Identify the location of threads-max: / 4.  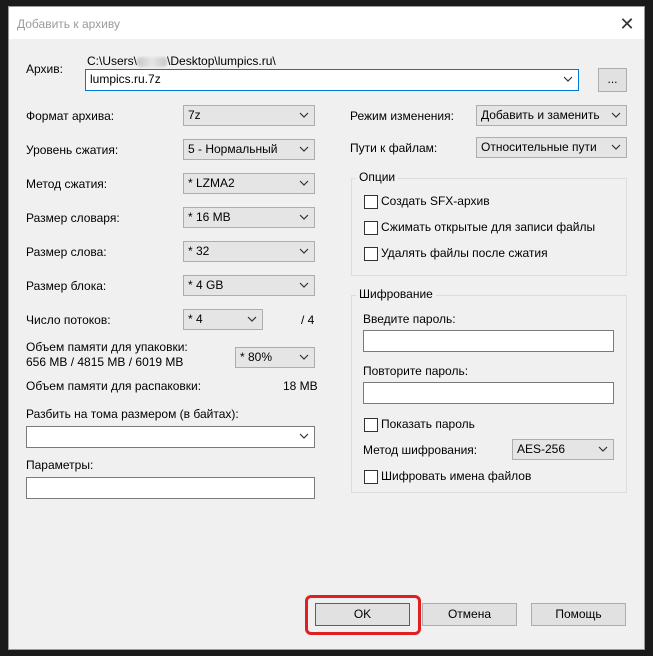
(308, 320).